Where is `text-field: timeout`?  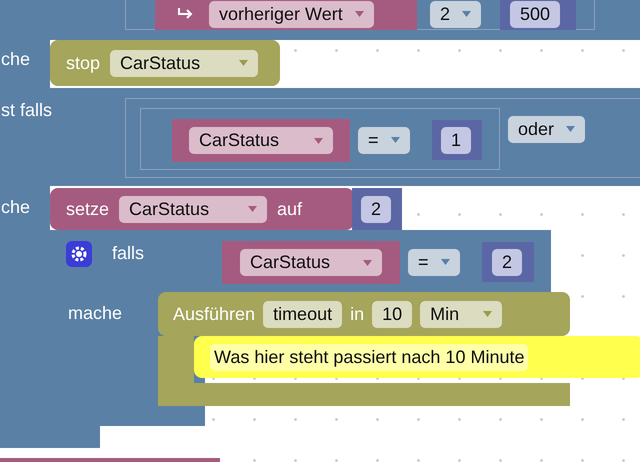 text-field: timeout is located at coordinates (302, 314).